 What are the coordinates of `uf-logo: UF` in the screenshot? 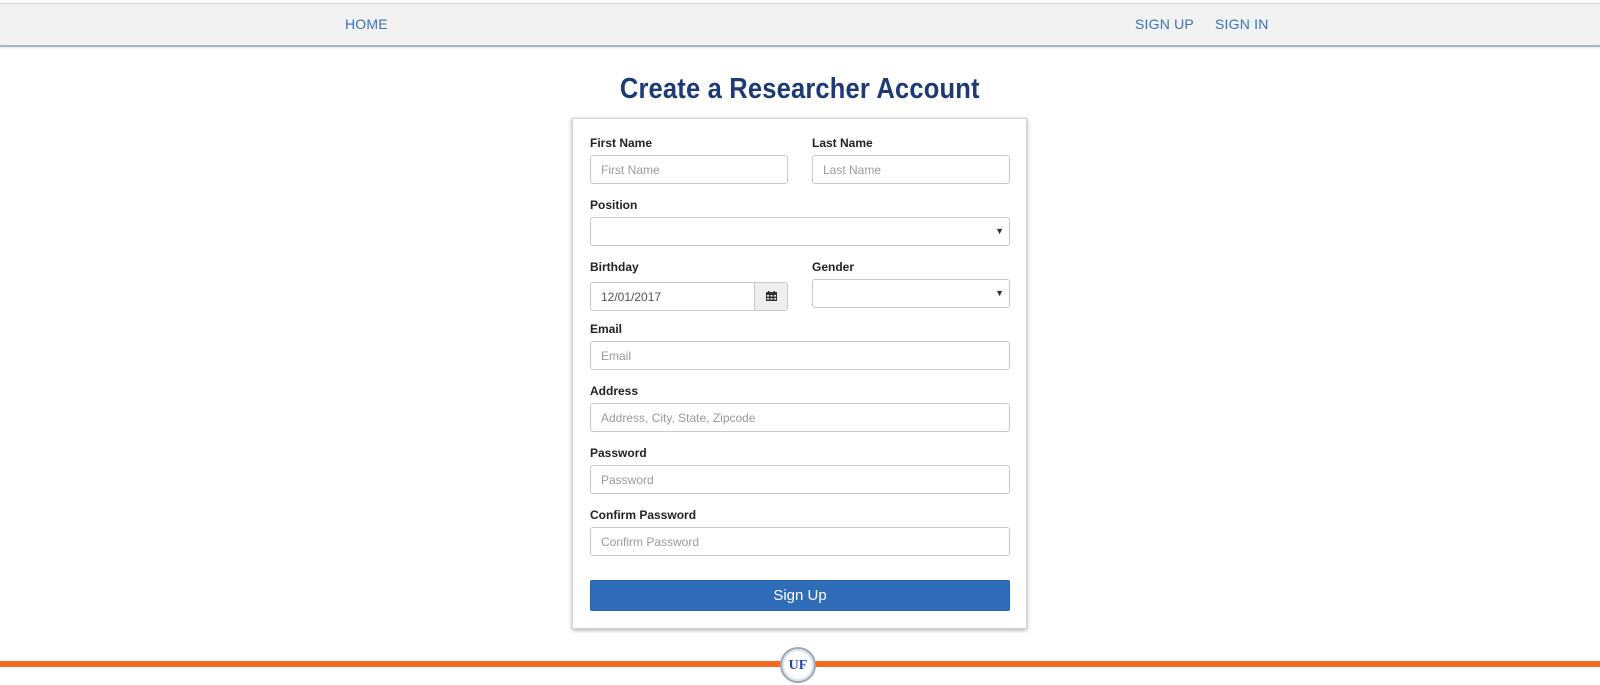 It's located at (798, 665).